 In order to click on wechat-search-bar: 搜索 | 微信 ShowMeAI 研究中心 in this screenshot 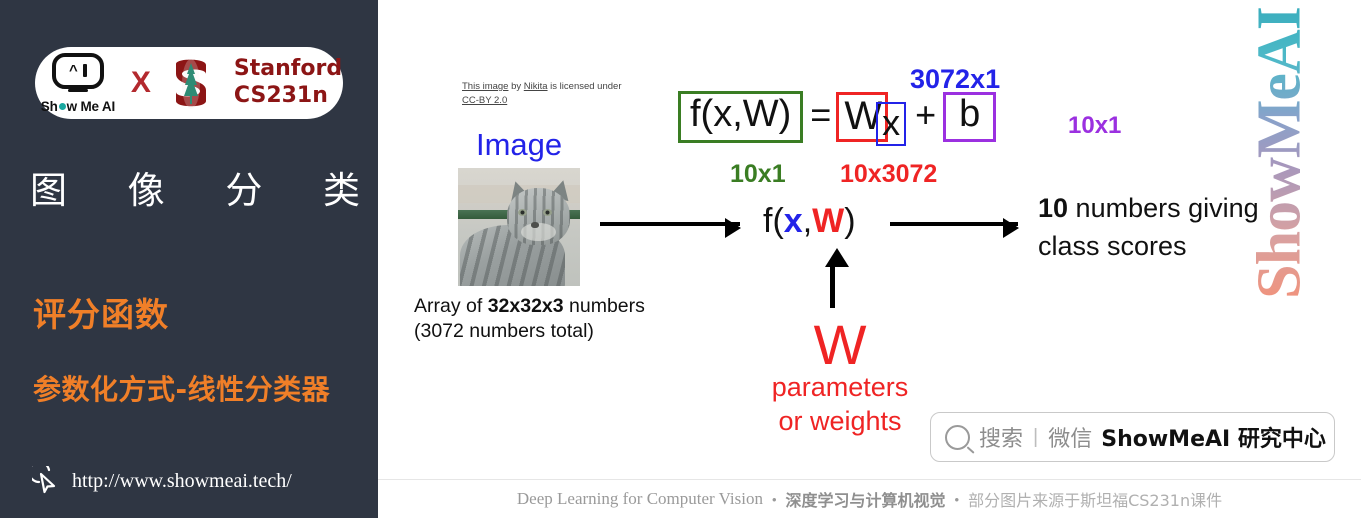, I will do `click(1132, 437)`.